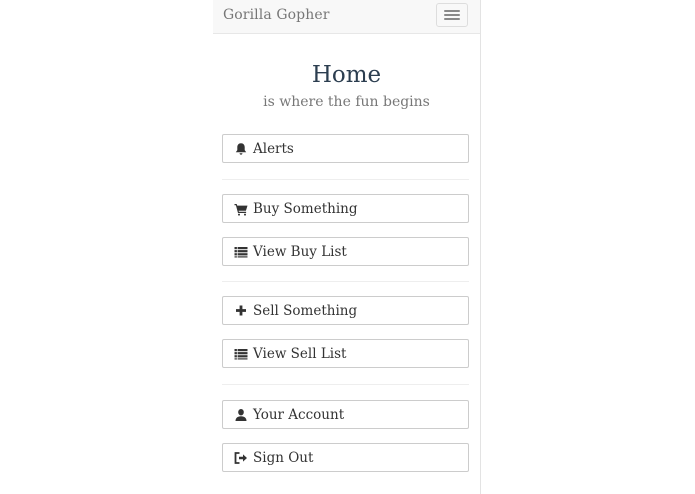 This screenshot has height=494, width=695. Describe the element at coordinates (241, 311) in the screenshot. I see `plus-icon` at that location.